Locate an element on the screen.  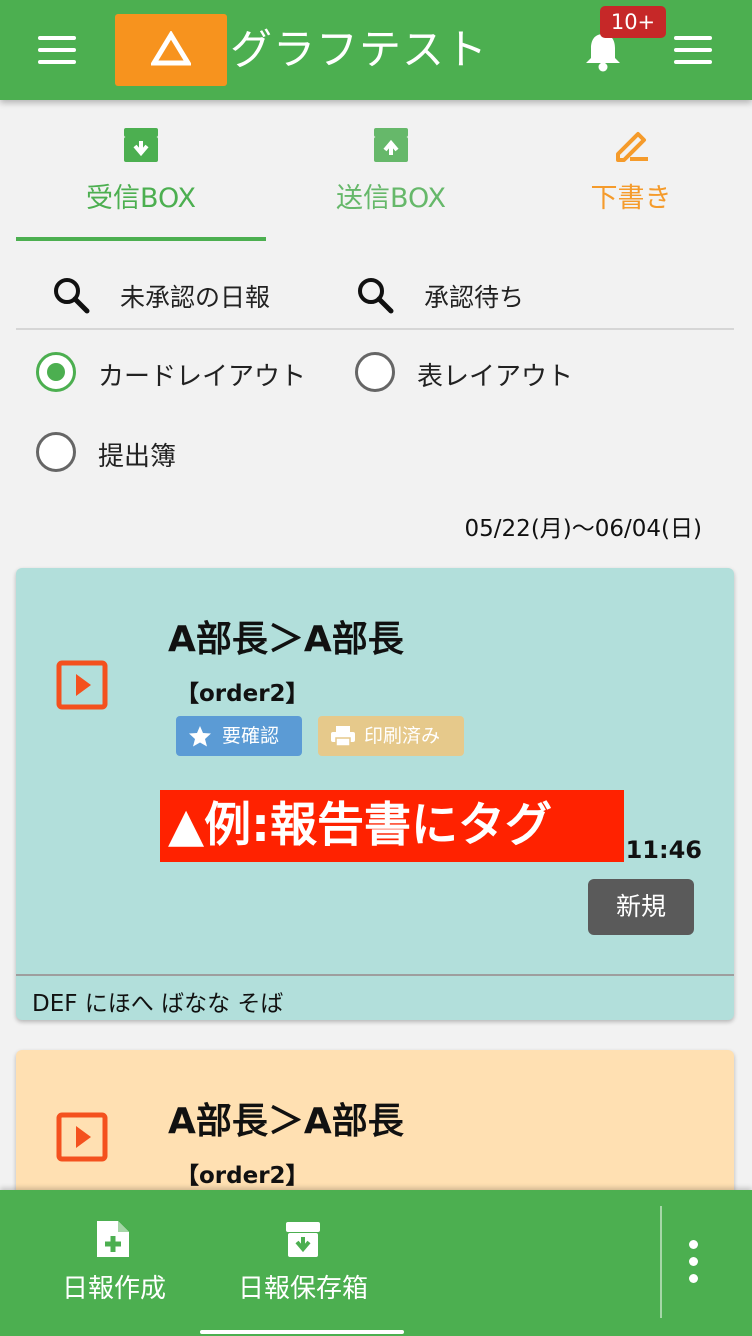
outbox-icon is located at coordinates (391, 145).